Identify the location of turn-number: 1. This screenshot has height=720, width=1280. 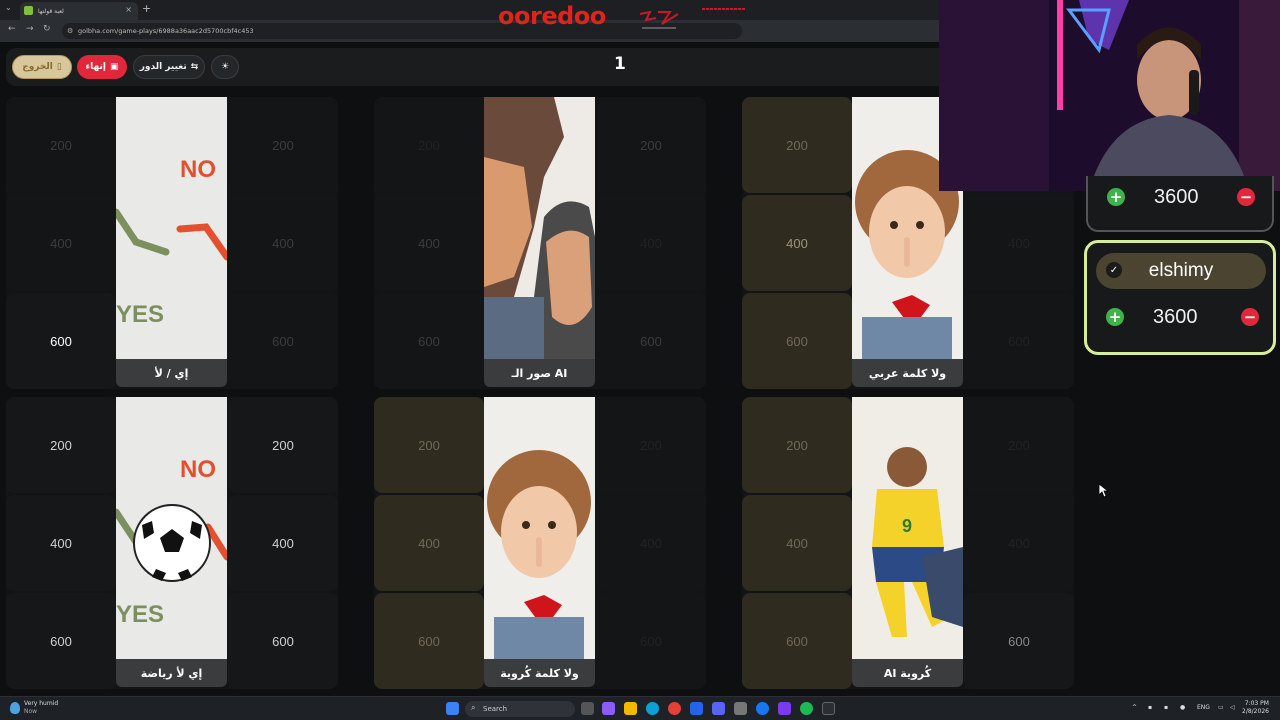
(620, 64).